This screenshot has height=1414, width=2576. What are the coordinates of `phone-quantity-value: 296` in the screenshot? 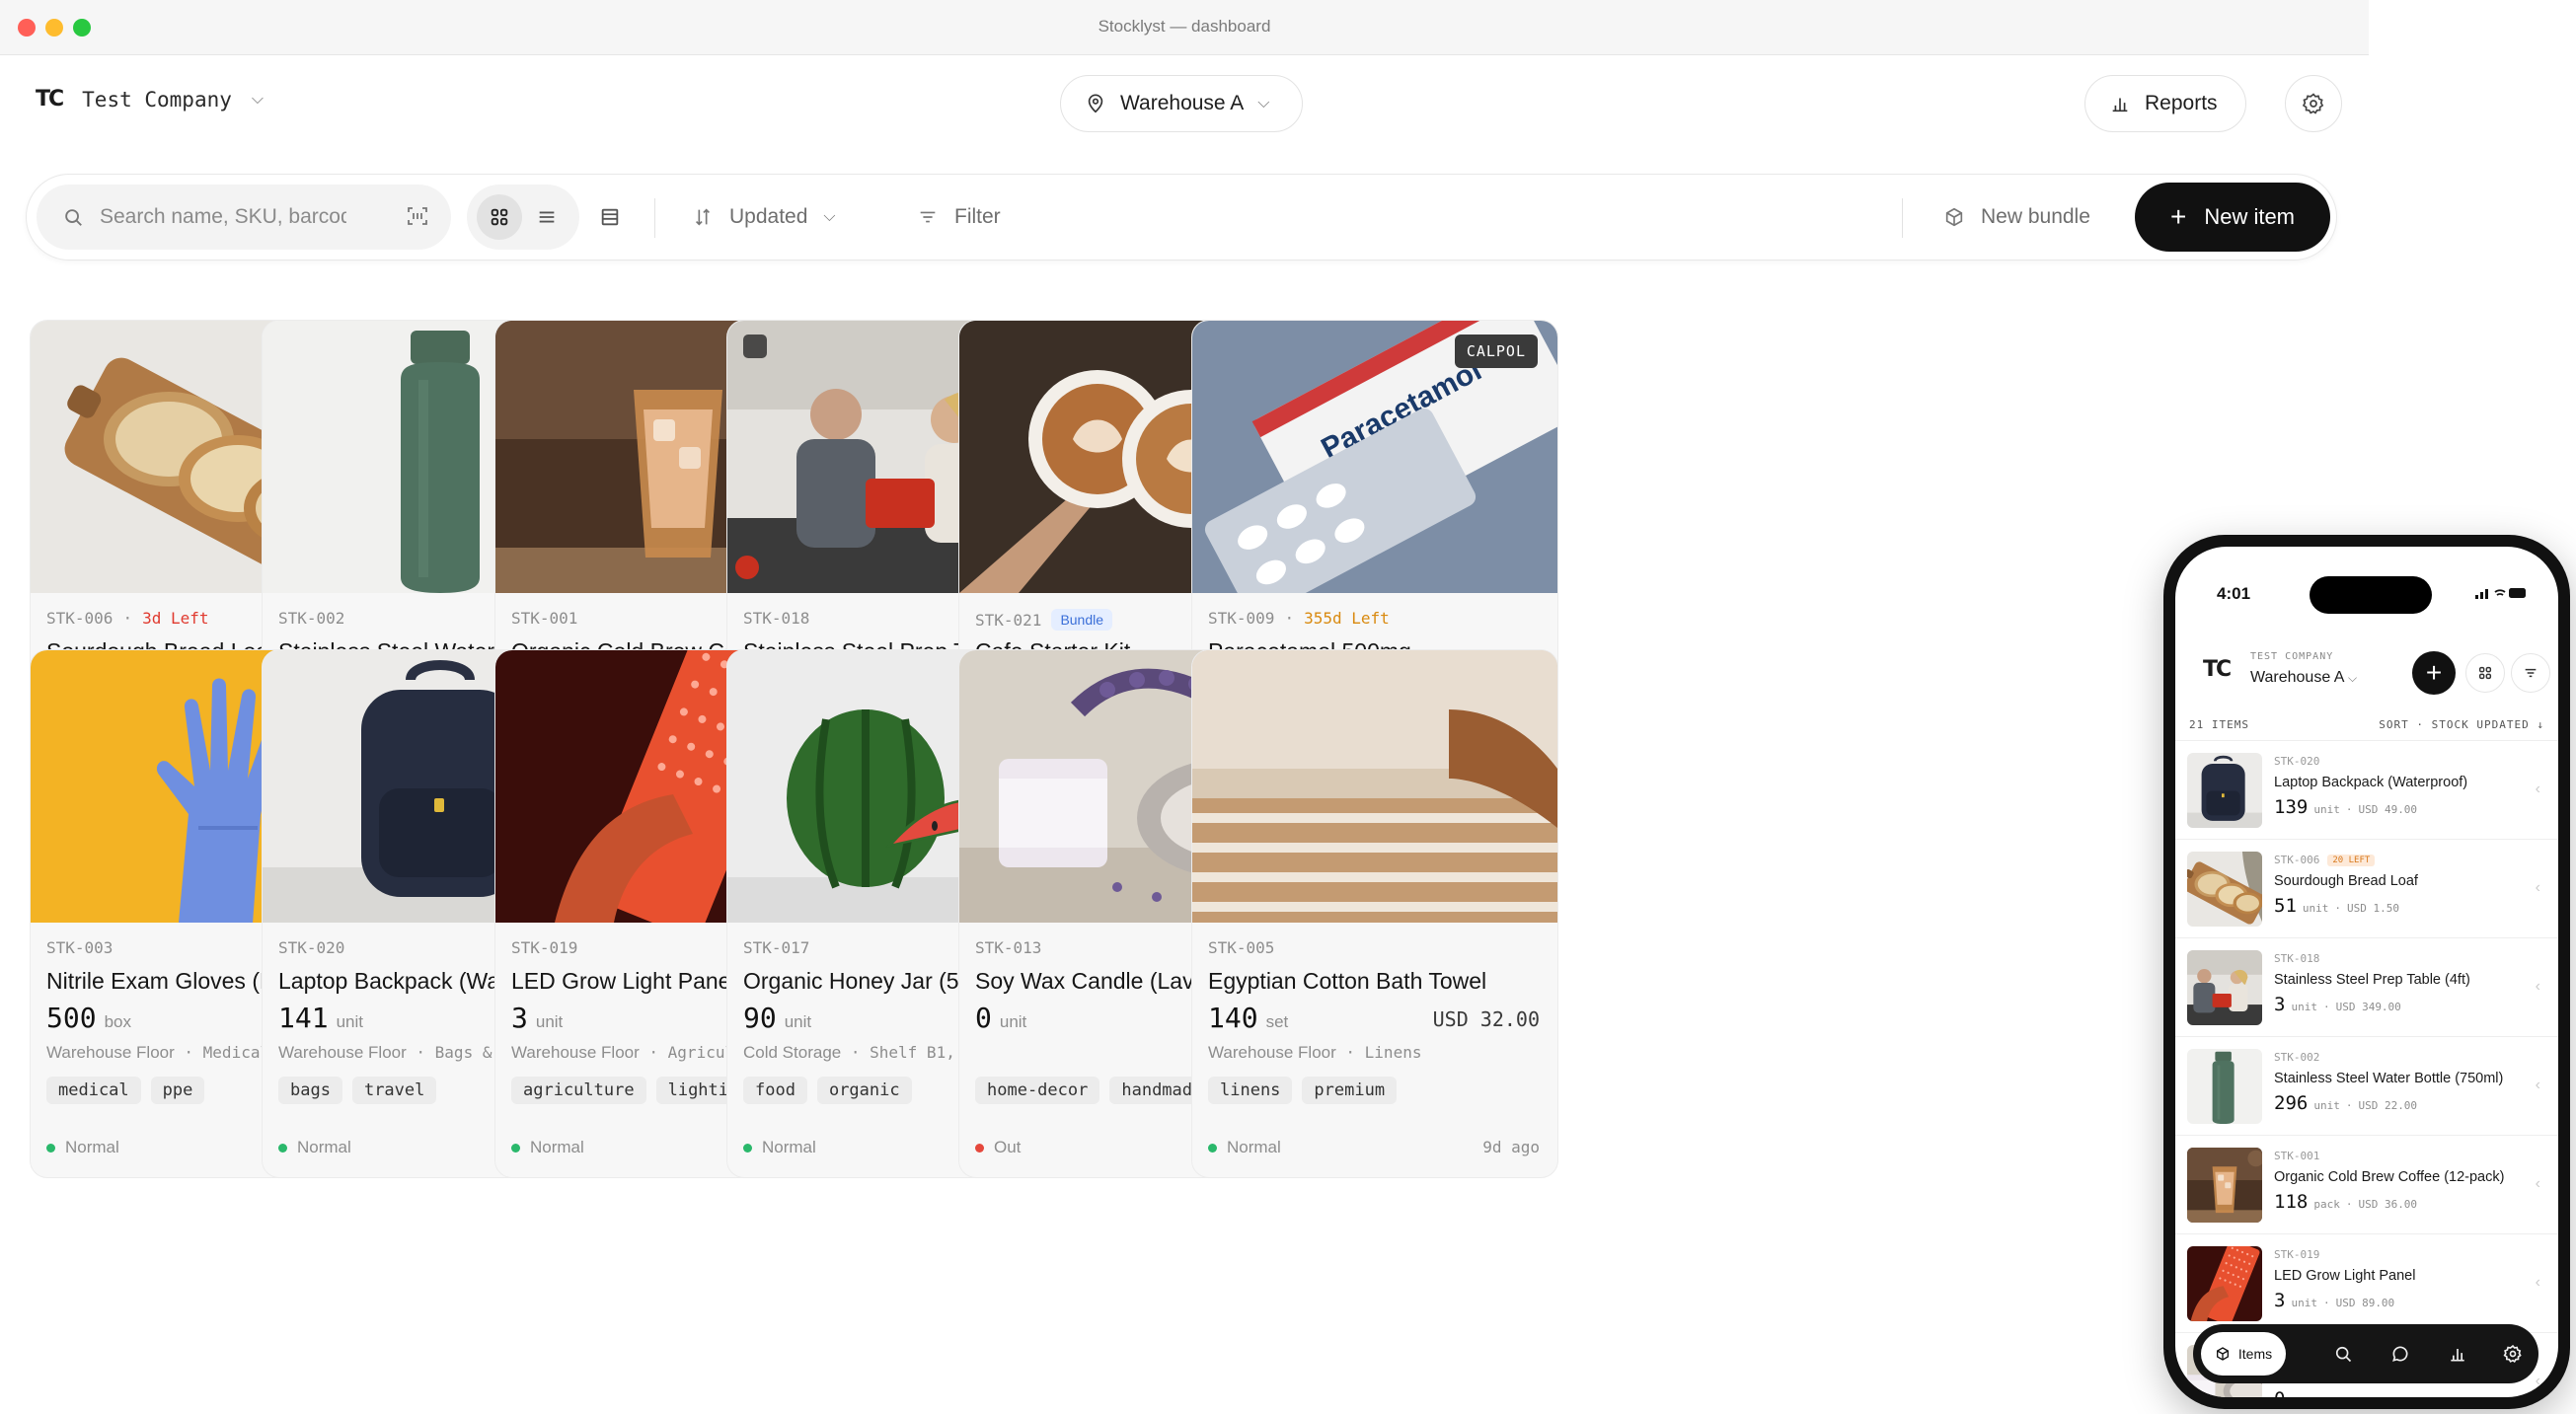 It's located at (2291, 1103).